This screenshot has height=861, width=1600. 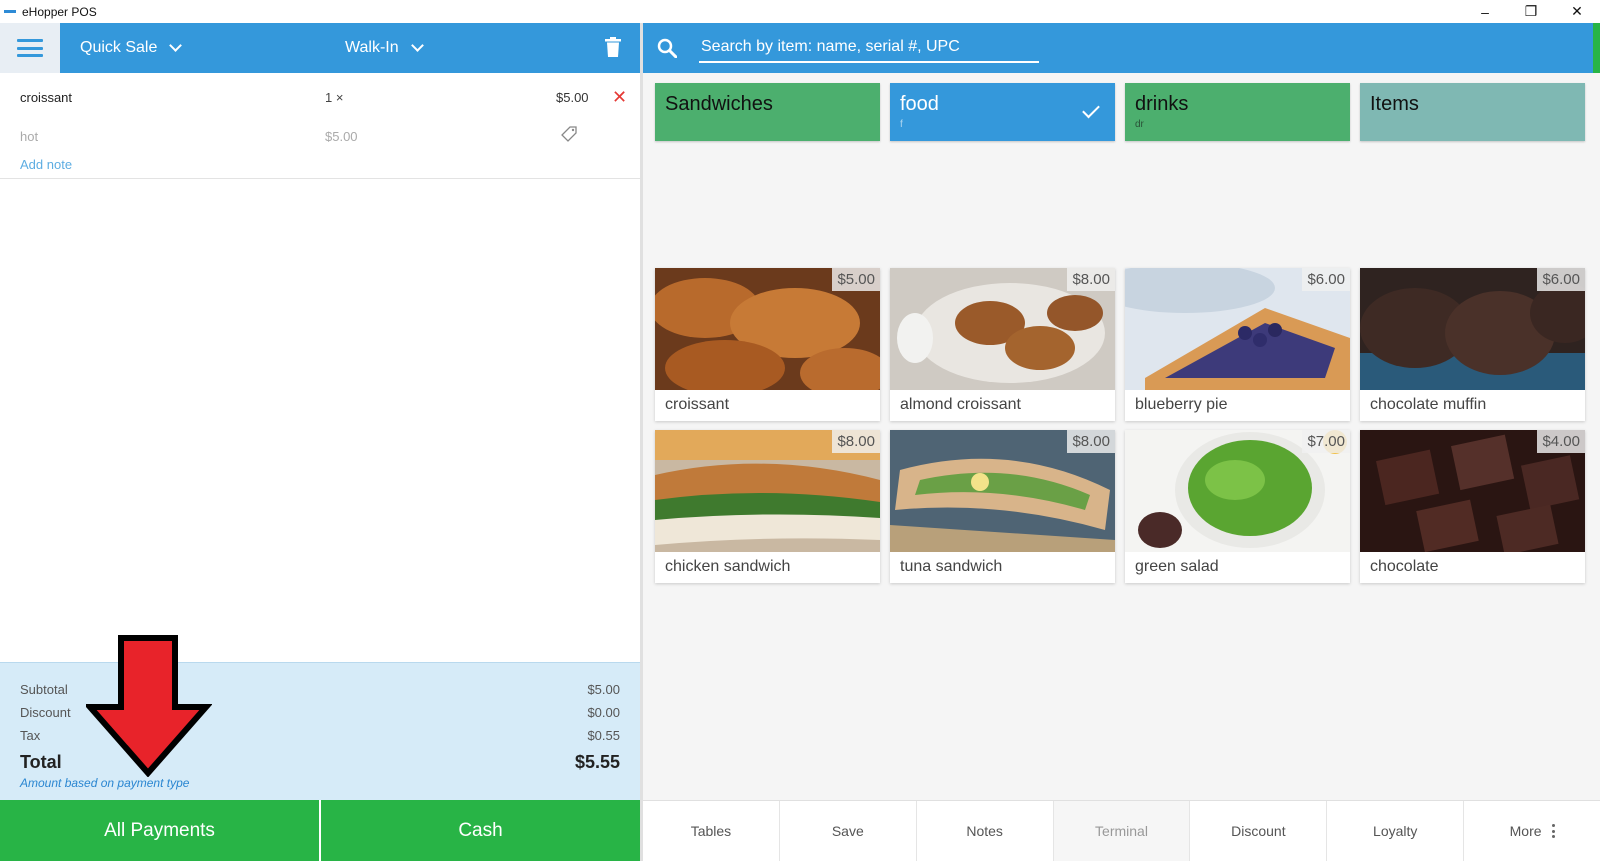 What do you see at coordinates (572, 97) in the screenshot?
I see `line-item-price: $5.00` at bounding box center [572, 97].